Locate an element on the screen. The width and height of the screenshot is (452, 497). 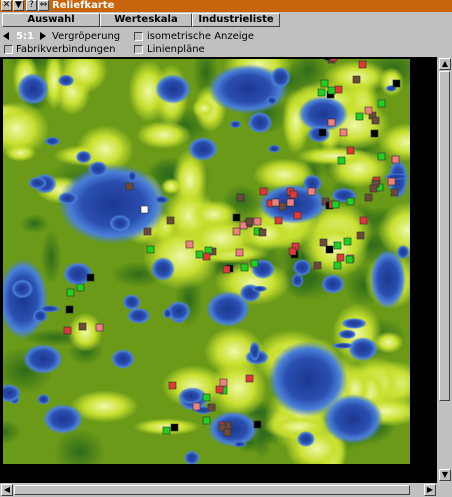
vertical-scrollbar: ▲ ▼ is located at coordinates (444, 270).